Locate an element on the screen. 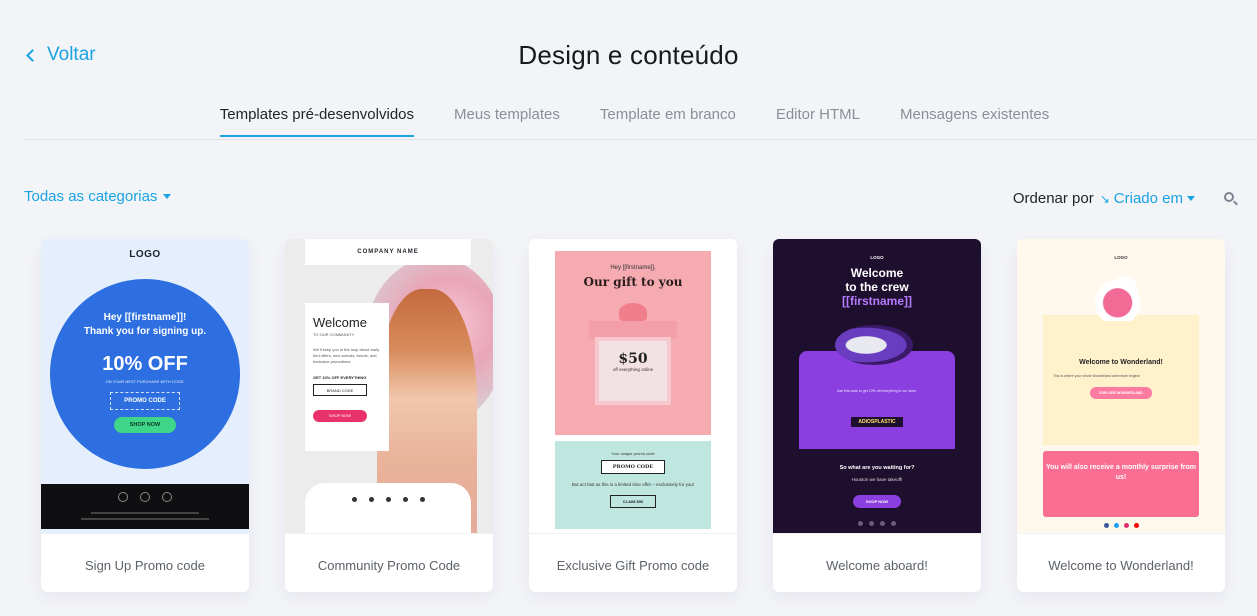 The height and width of the screenshot is (616, 1257). gift-bow-image is located at coordinates (633, 312).